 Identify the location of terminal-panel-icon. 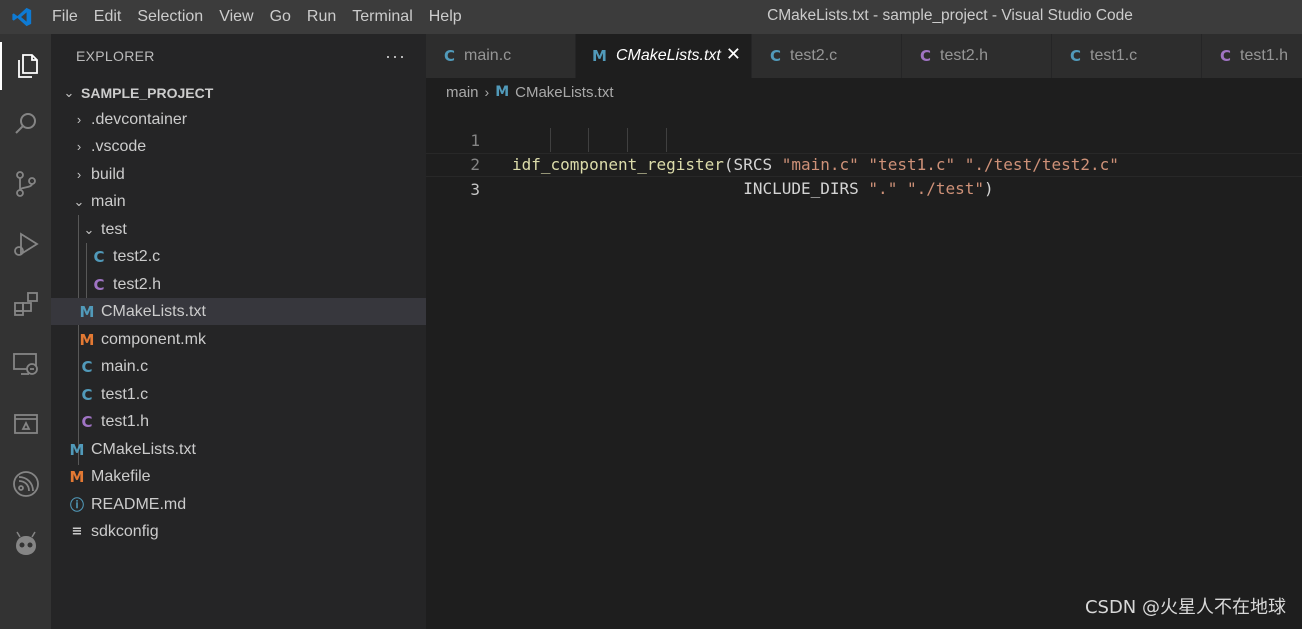
(25, 424).